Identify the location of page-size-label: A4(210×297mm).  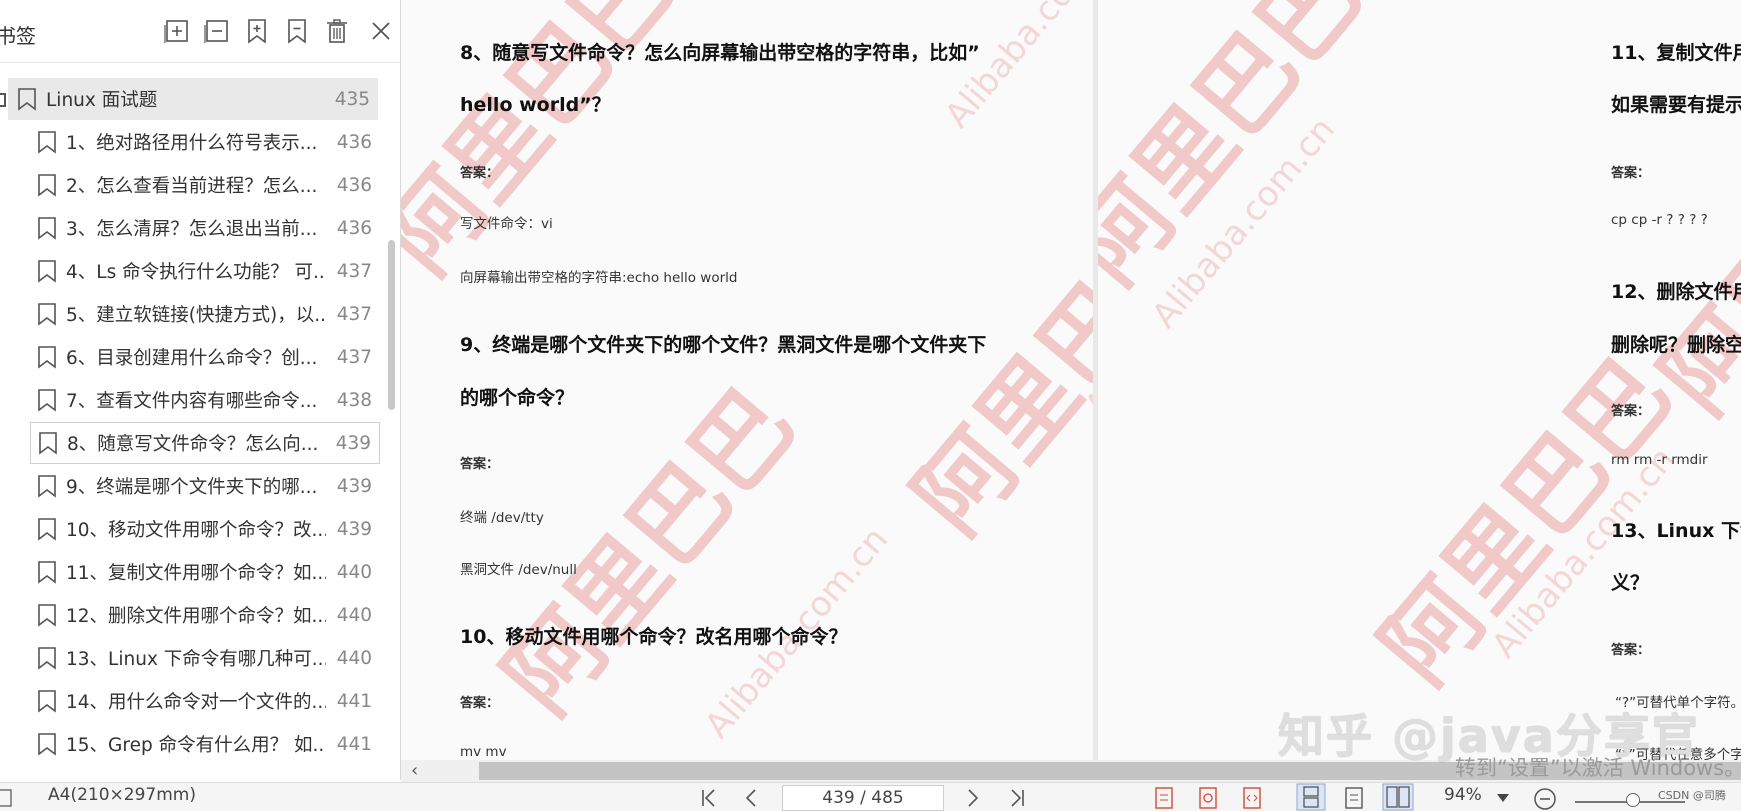
(122, 795).